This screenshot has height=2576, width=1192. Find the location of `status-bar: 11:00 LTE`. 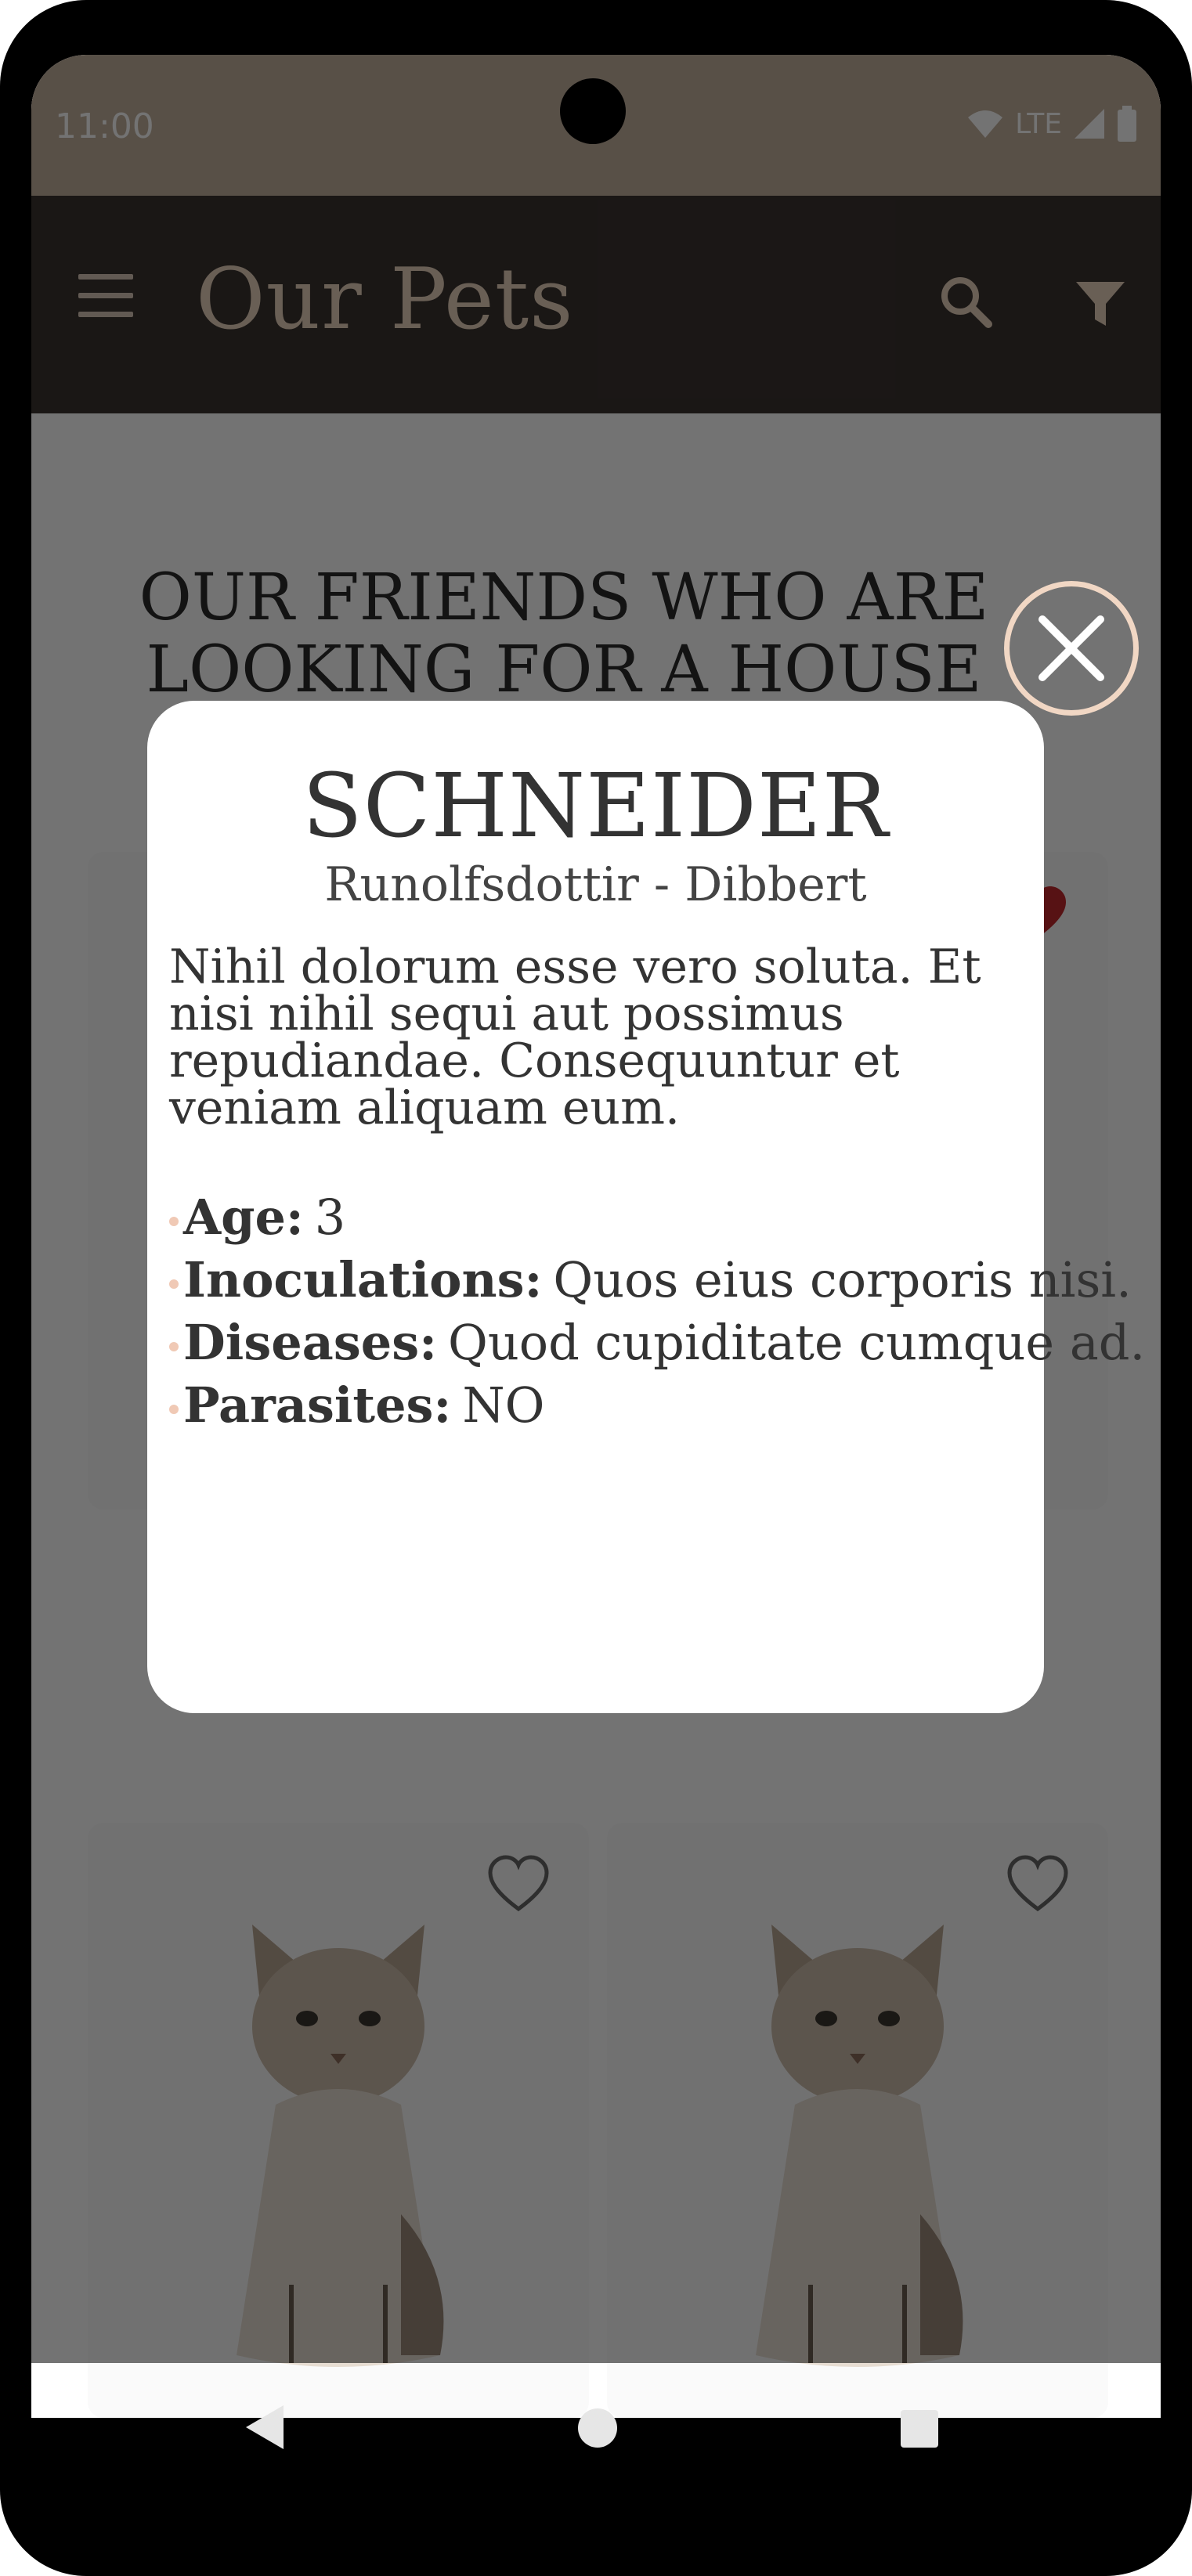

status-bar: 11:00 LTE is located at coordinates (596, 126).